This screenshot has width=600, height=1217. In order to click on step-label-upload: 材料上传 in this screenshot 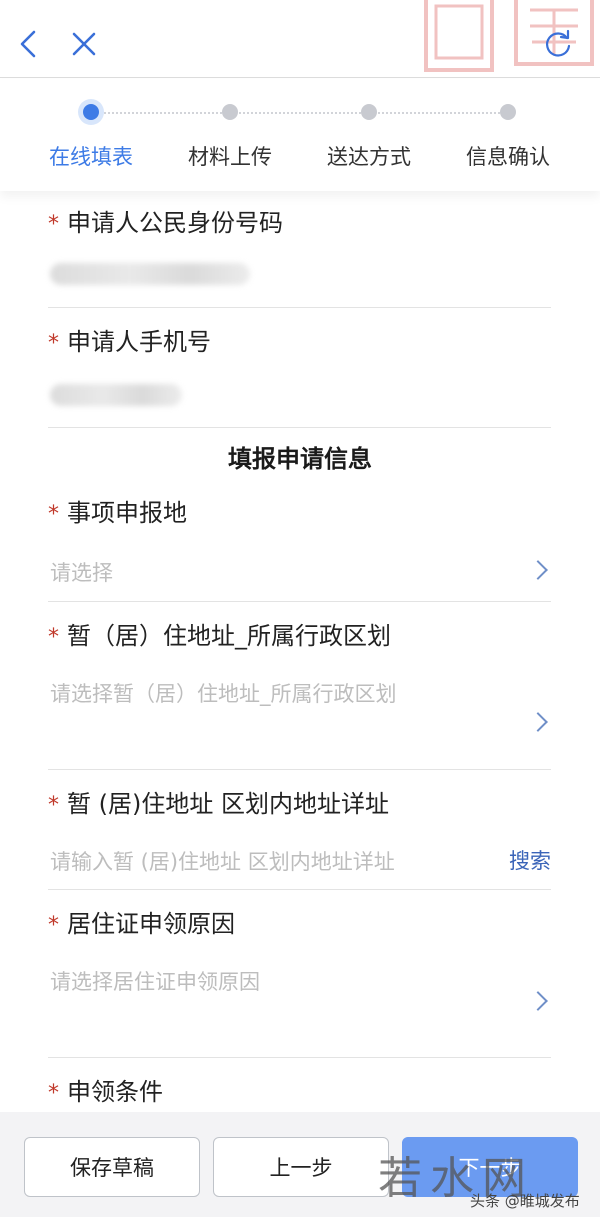, I will do `click(230, 157)`.